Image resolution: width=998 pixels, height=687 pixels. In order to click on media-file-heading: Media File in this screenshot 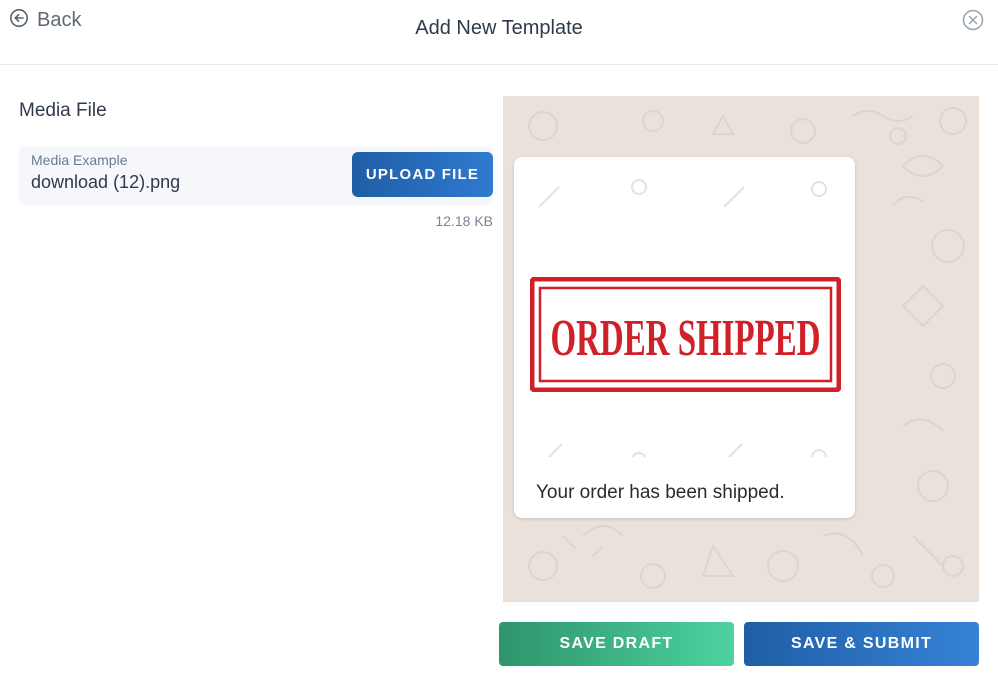, I will do `click(63, 110)`.